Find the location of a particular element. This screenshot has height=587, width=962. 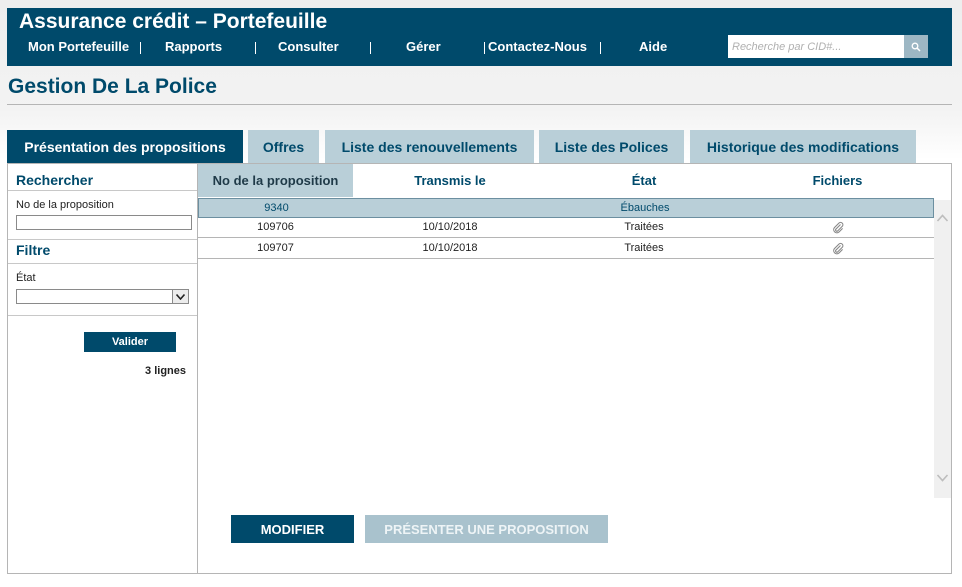

nav-item-rapports: Rapports is located at coordinates (193, 47).